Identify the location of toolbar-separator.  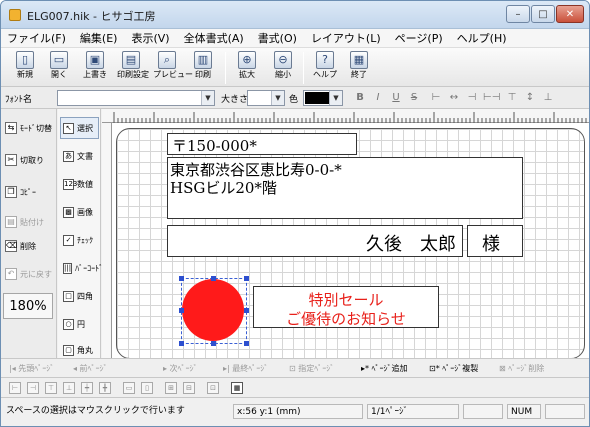
(303, 68).